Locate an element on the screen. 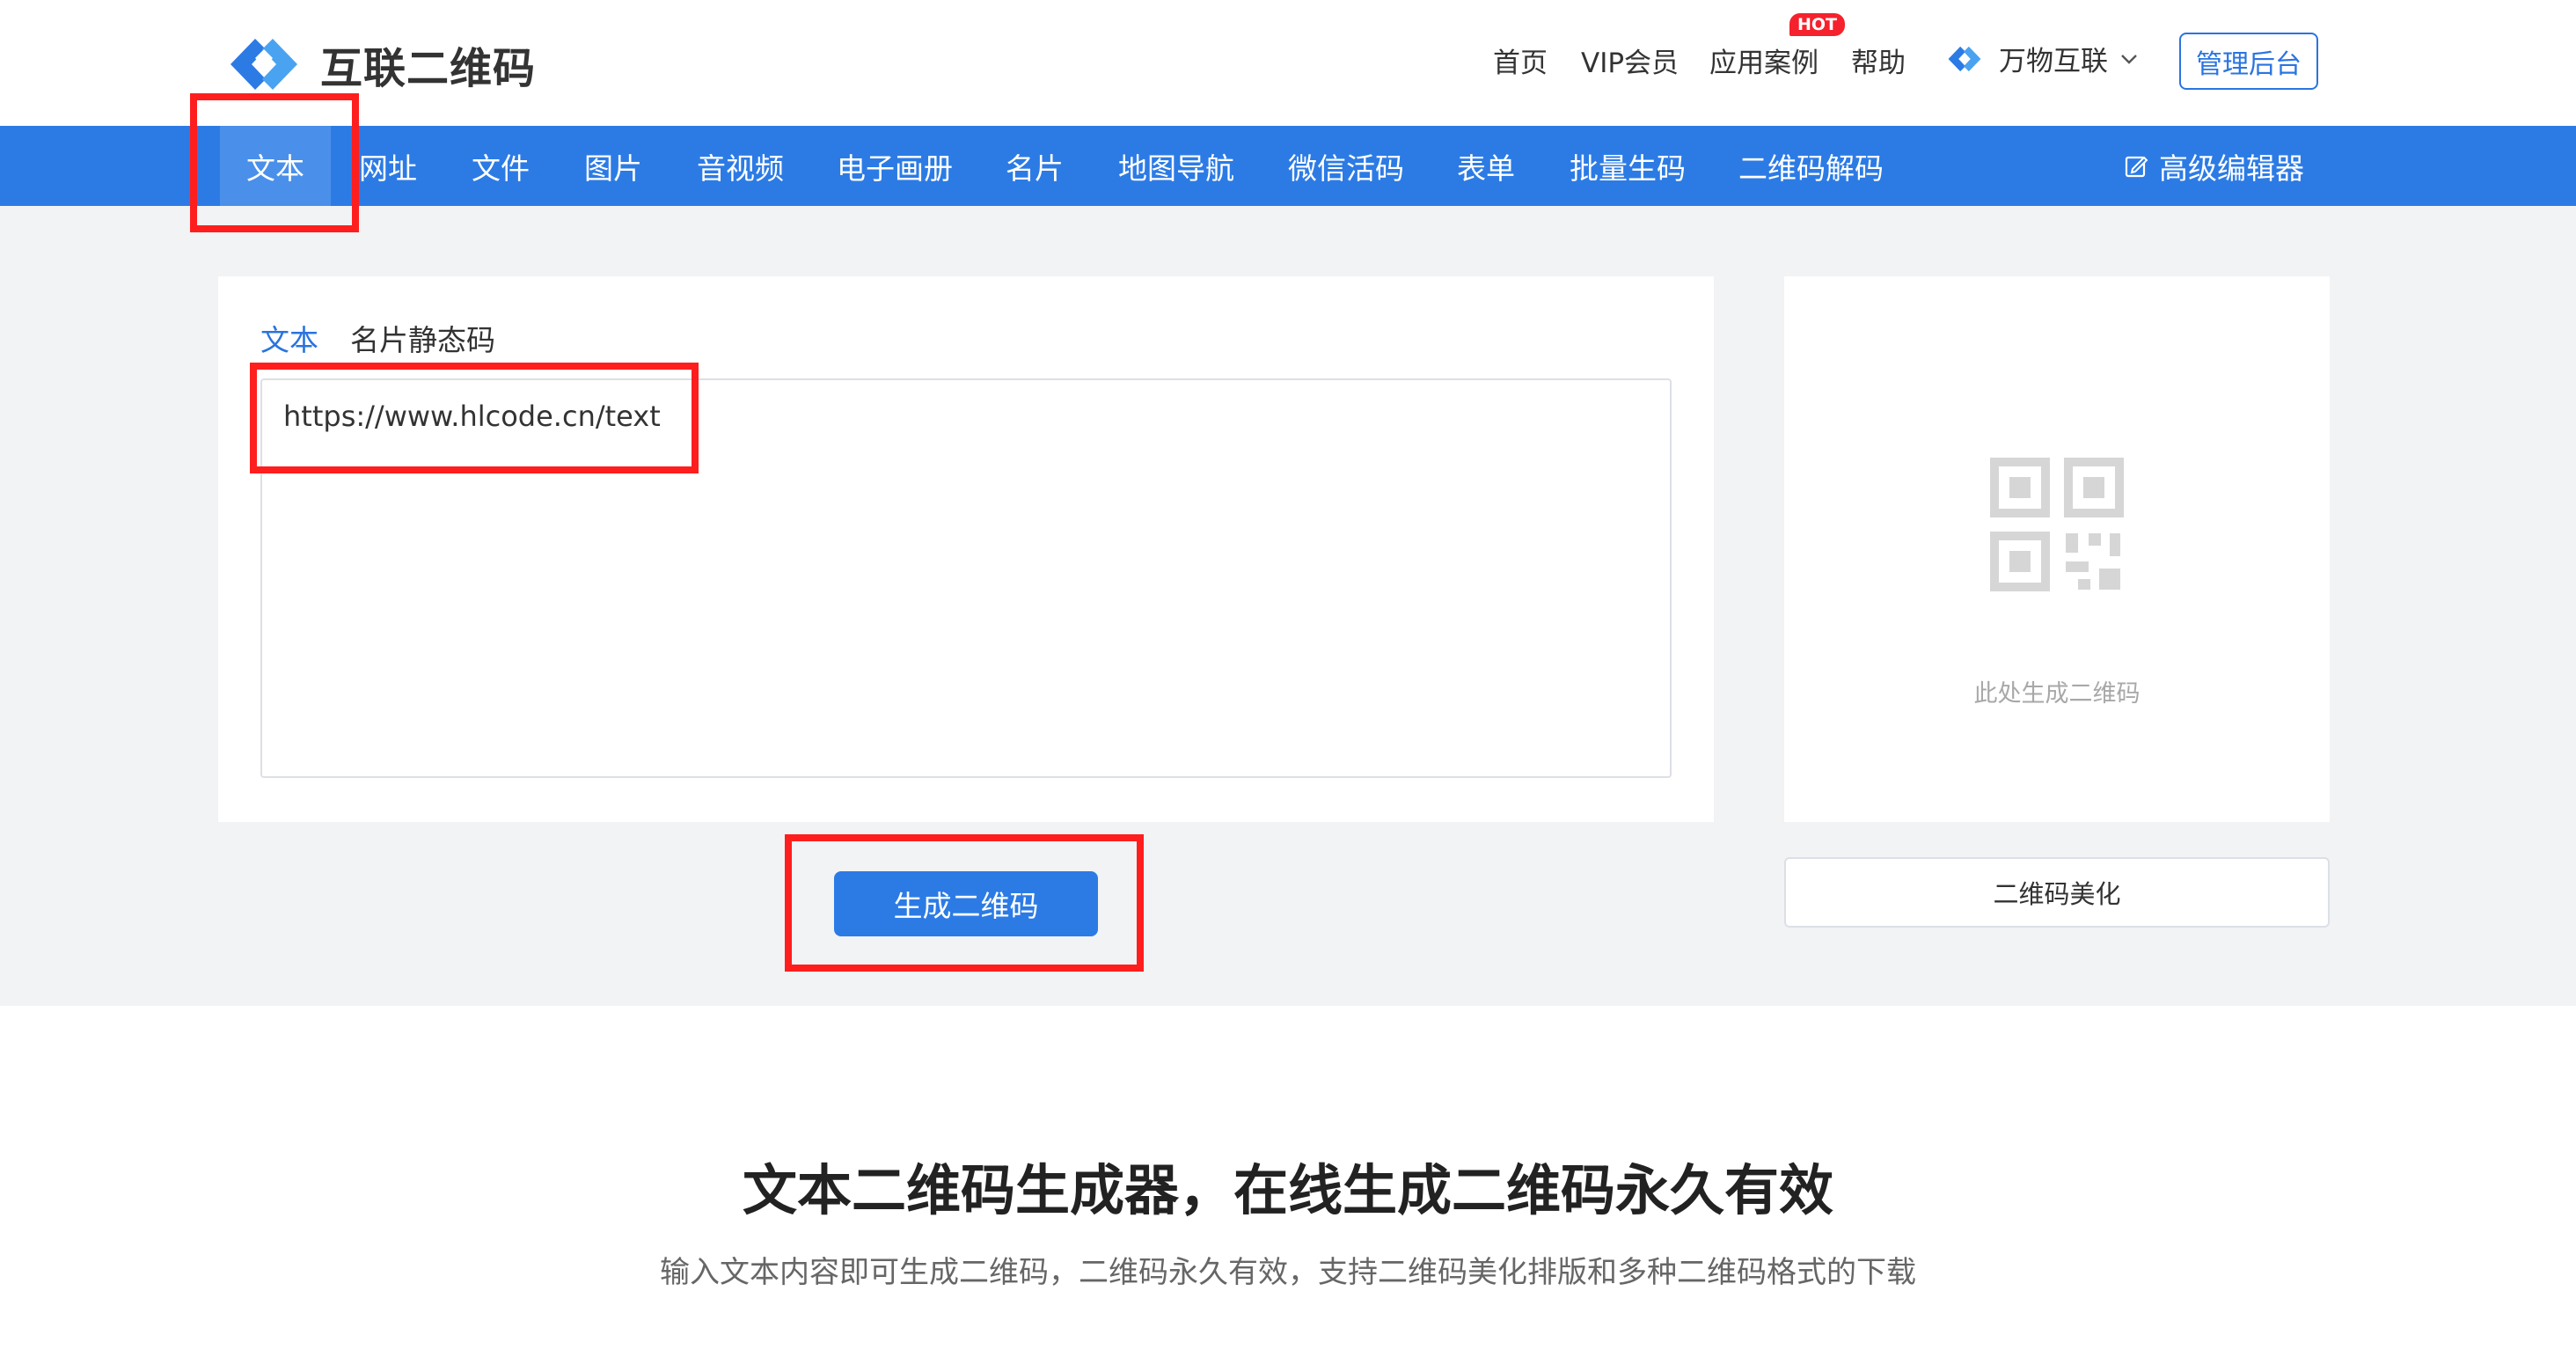 Image resolution: width=2576 pixels, height=1350 pixels. site-logo: 互联二维码 is located at coordinates (378, 64).